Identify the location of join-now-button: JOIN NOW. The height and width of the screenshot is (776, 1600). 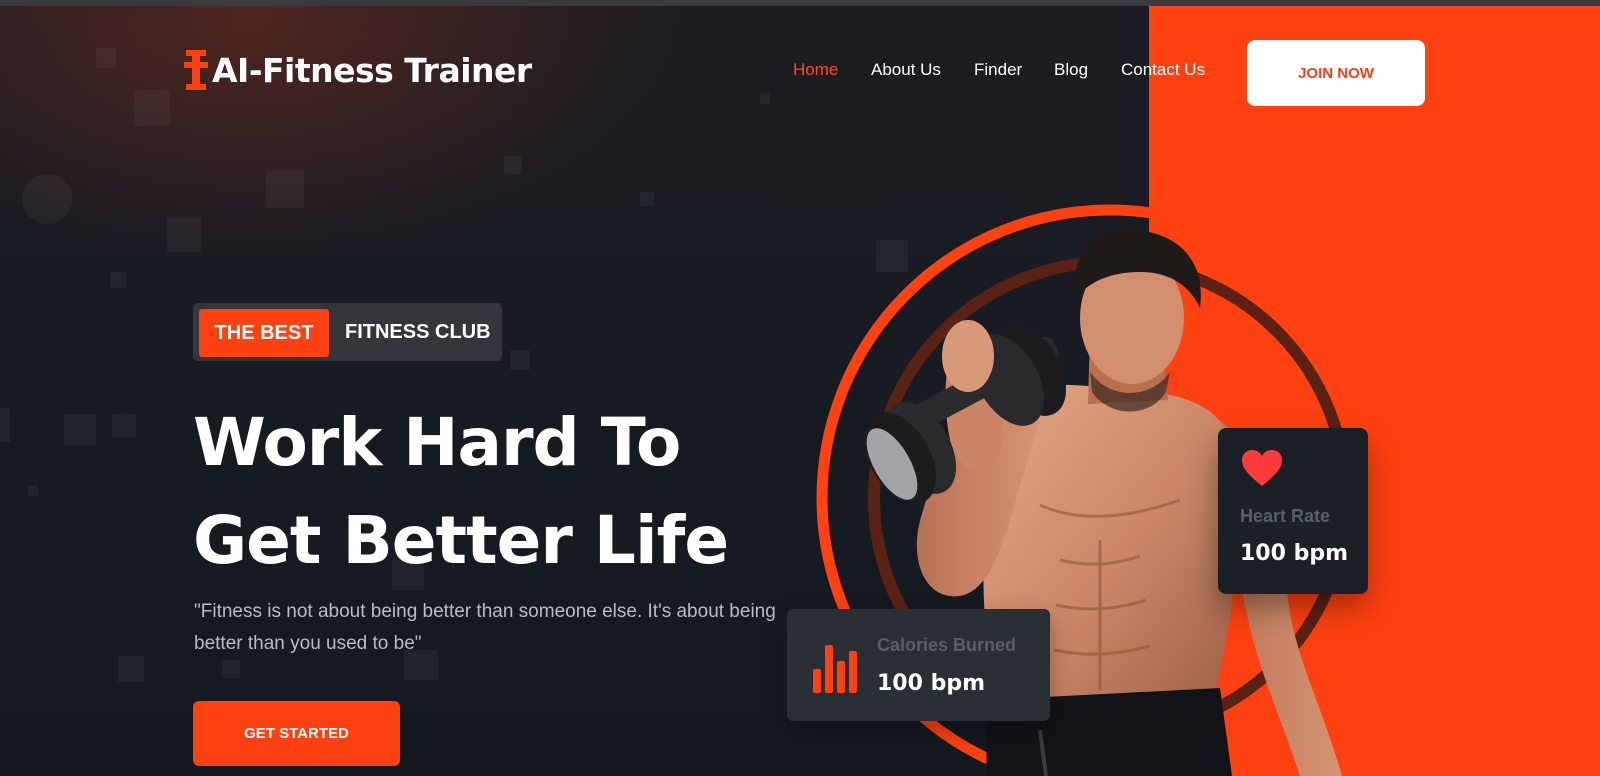
(1336, 73).